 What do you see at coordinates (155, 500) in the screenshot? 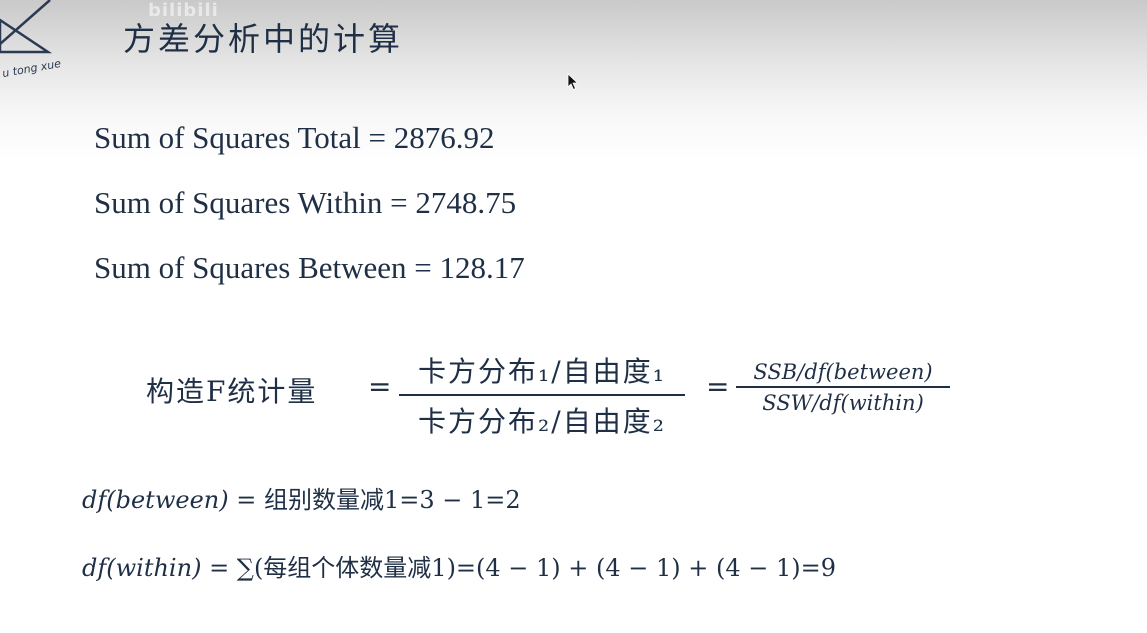
I see `df-between-lhs: df(between)` at bounding box center [155, 500].